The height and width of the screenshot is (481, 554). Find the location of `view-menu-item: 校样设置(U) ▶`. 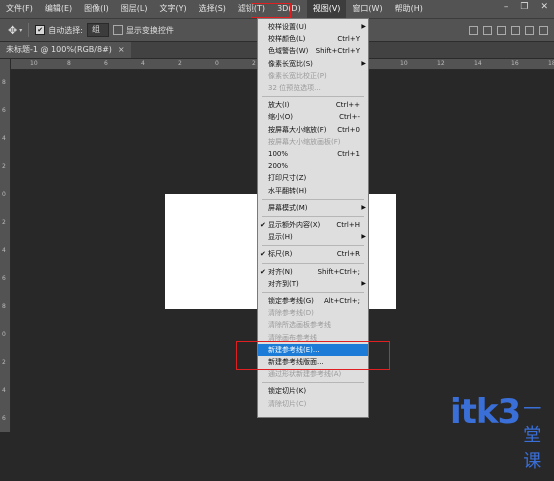

view-menu-item: 校样设置(U) ▶ is located at coordinates (313, 27).